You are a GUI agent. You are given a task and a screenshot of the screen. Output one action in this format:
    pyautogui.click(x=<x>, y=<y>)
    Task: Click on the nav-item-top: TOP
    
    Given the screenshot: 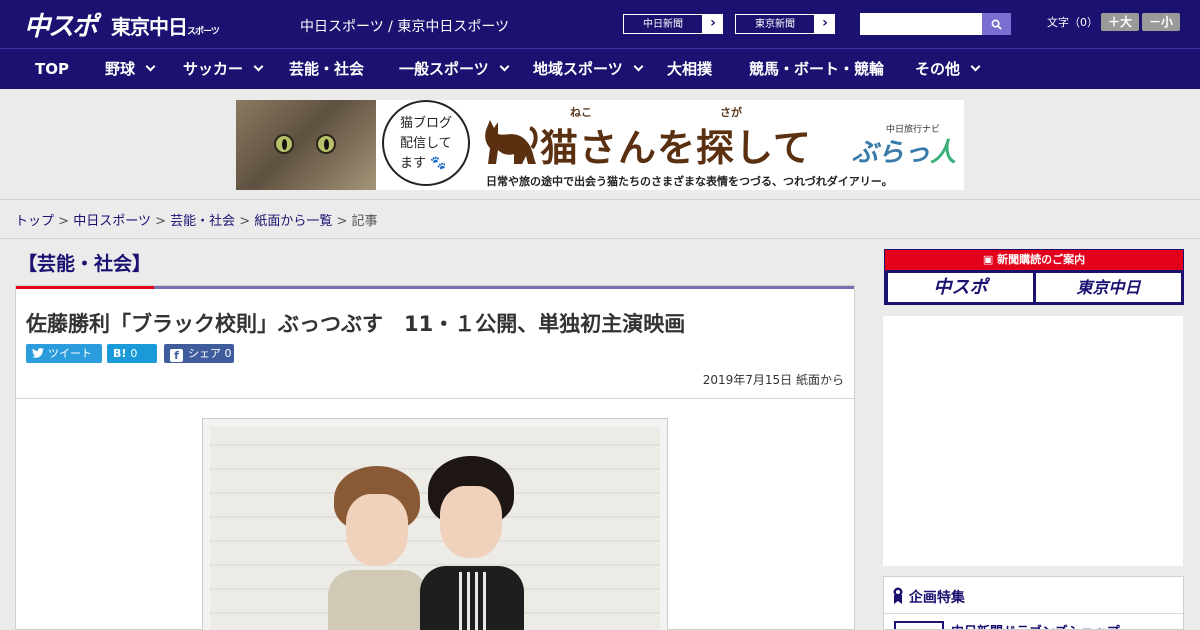 What is the action you would take?
    pyautogui.click(x=52, y=69)
    